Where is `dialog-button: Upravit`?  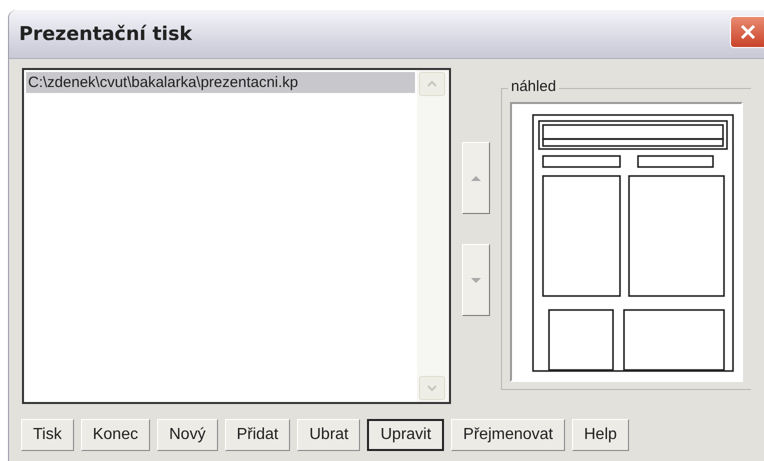 dialog-button: Upravit is located at coordinates (405, 435).